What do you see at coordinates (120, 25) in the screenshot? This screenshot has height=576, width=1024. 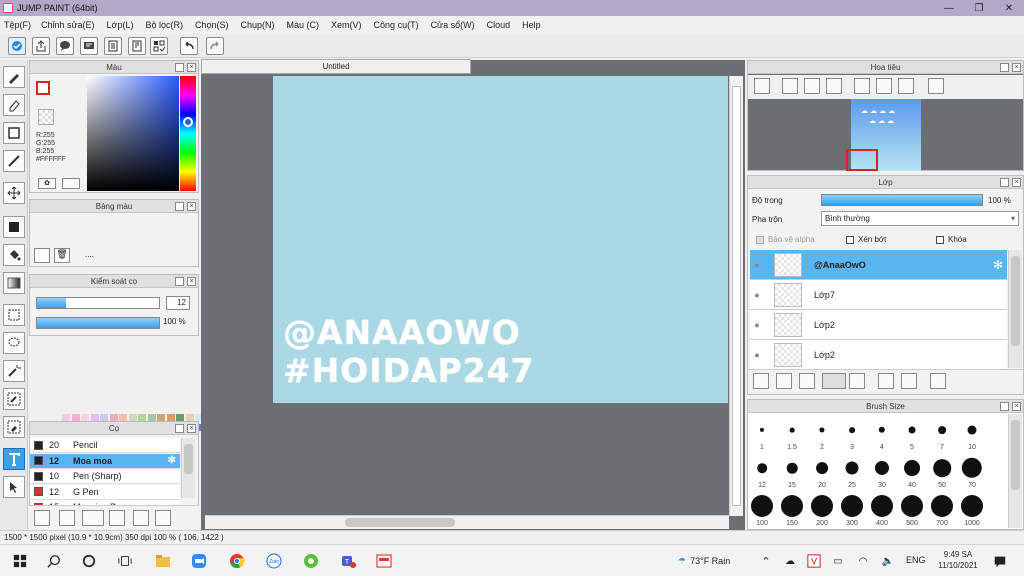 I see `menu-layer: Lớp(L)` at bounding box center [120, 25].